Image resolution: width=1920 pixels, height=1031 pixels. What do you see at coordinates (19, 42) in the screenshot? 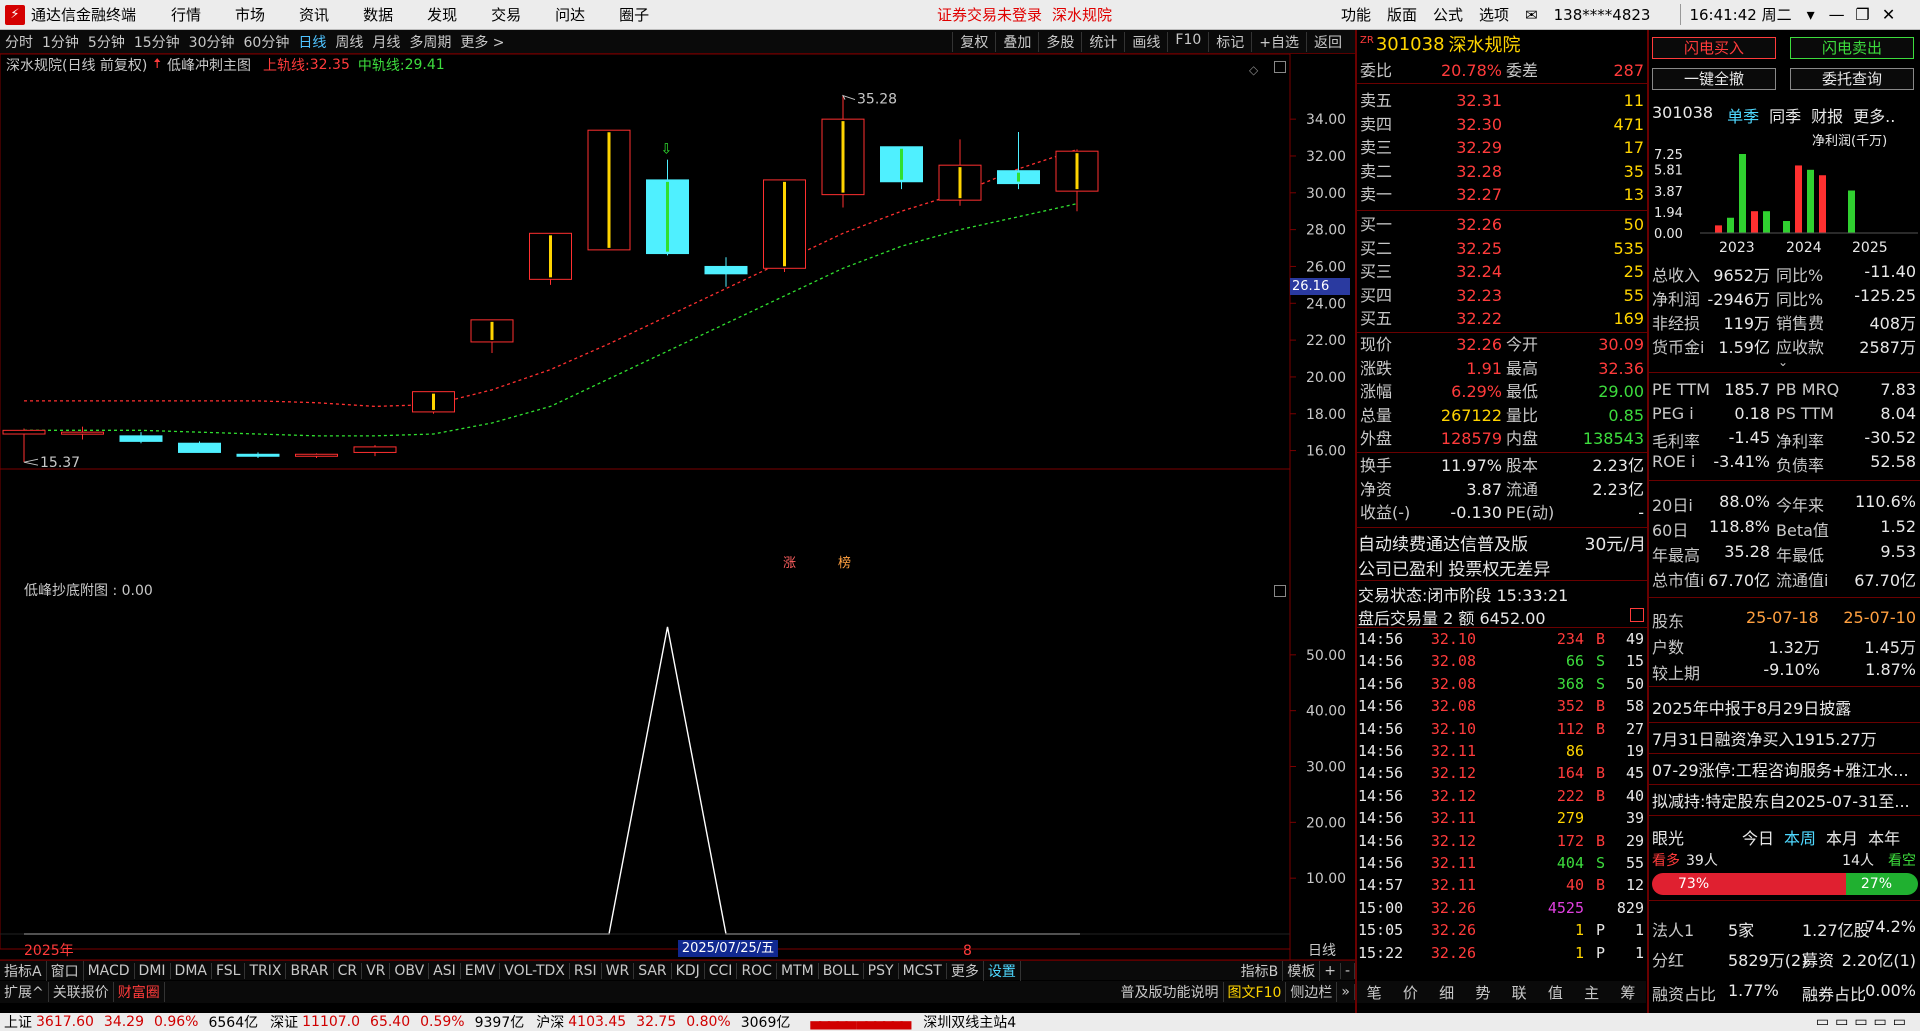
I see `period-timeshare: 分时` at bounding box center [19, 42].